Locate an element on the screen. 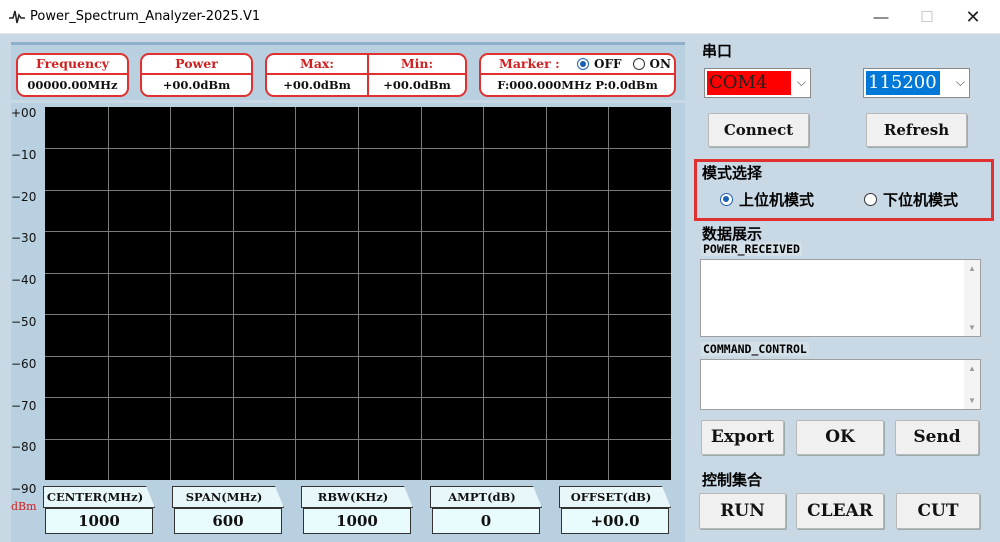 This screenshot has width=1000, height=542. power-indicator: Power +00.0dBm is located at coordinates (196, 75).